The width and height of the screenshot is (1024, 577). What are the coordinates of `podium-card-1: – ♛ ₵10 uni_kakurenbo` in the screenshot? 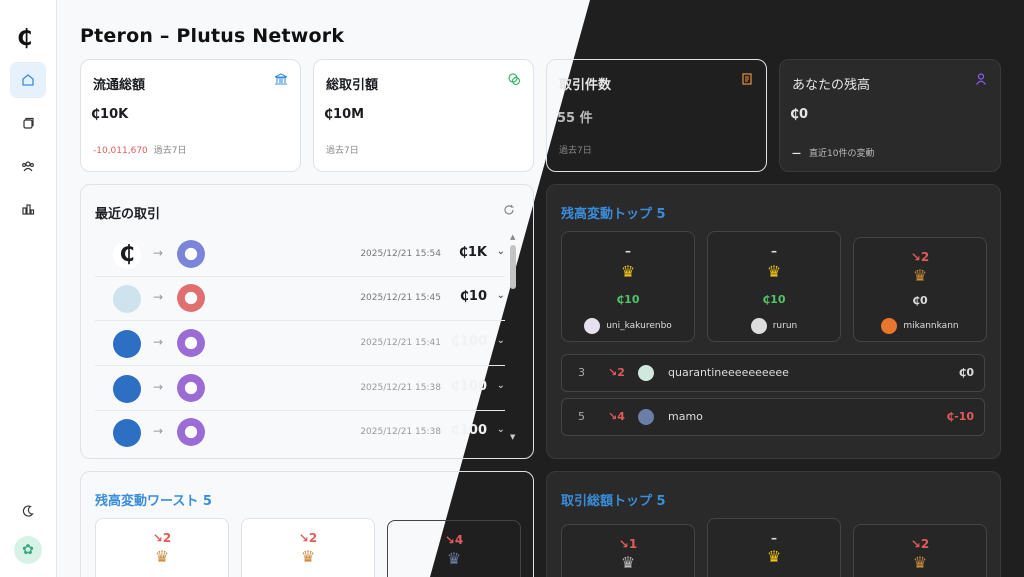 It's located at (628, 286).